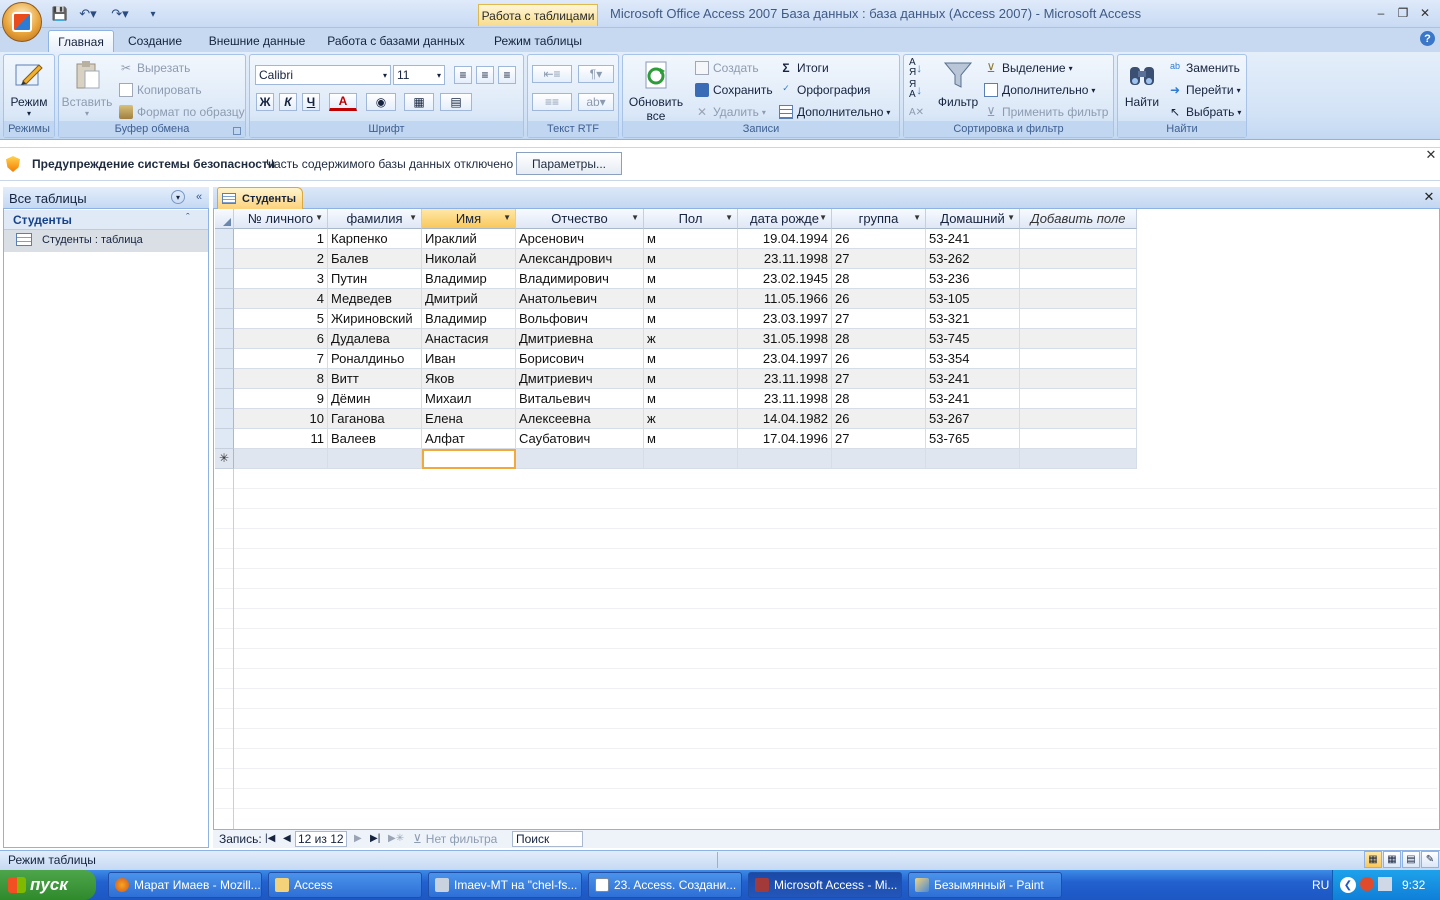 The width and height of the screenshot is (1440, 900). I want to click on clear-sort-icon: А✕, so click(916, 112).